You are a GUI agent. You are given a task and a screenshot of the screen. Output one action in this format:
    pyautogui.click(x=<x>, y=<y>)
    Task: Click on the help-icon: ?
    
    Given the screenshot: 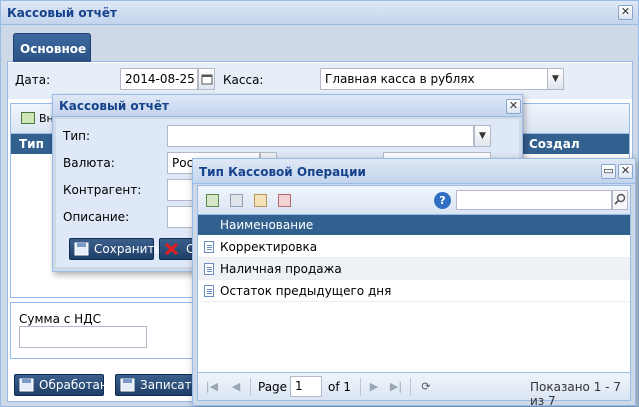 What is the action you would take?
    pyautogui.click(x=442, y=200)
    